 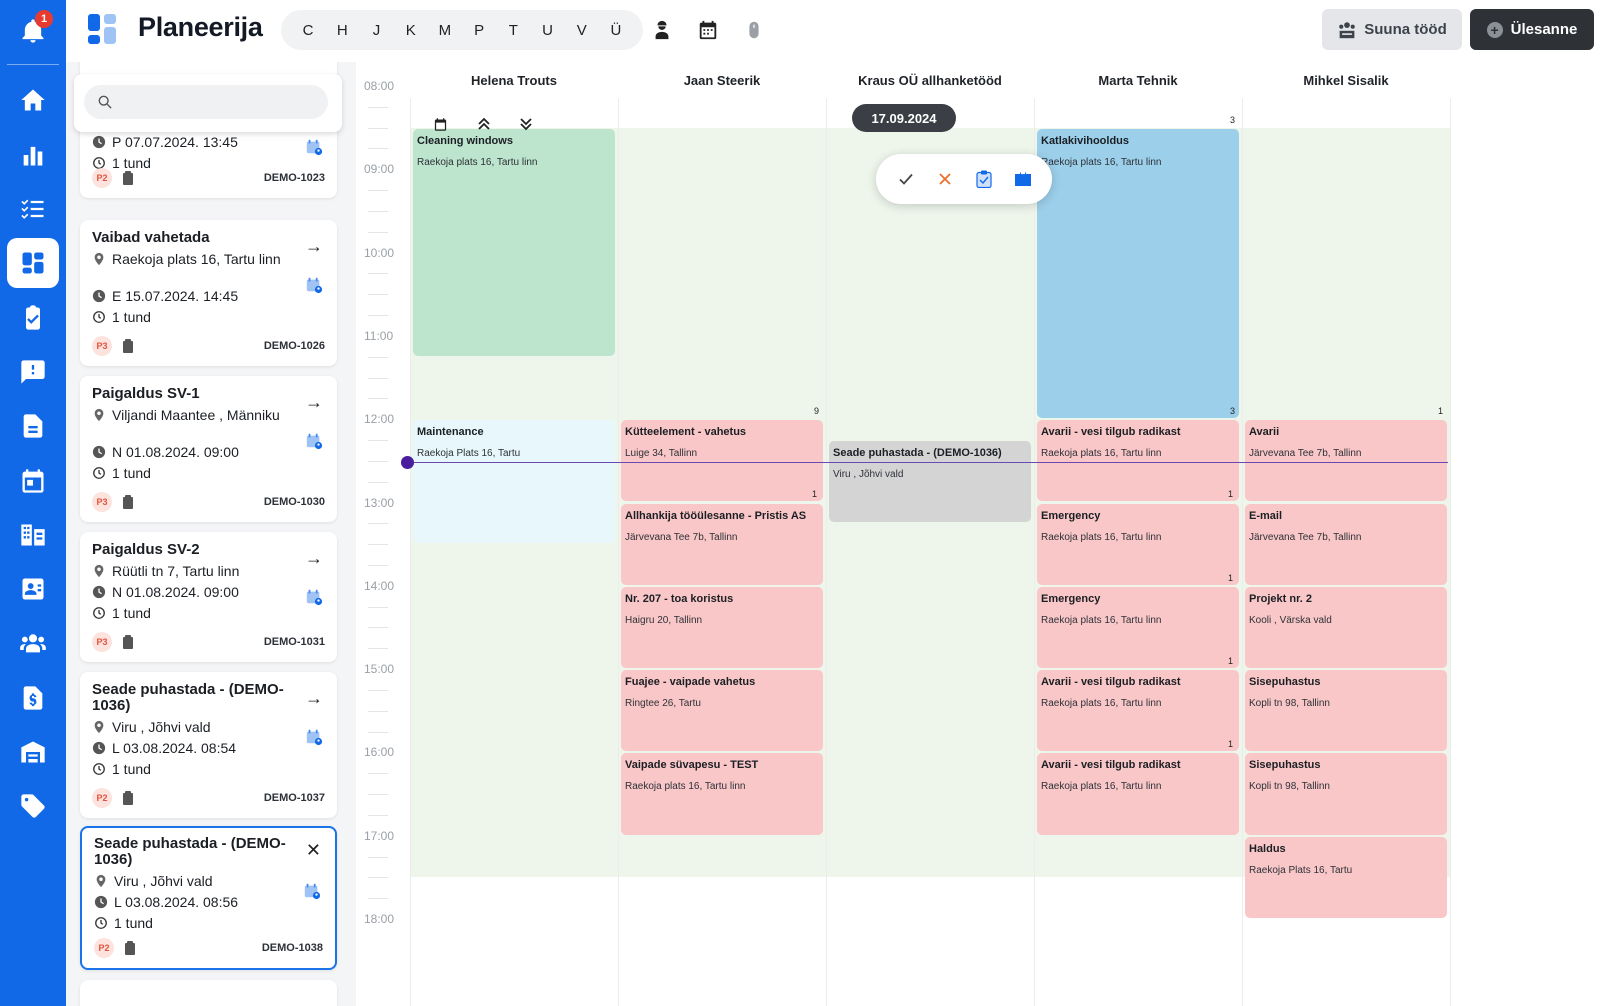 What do you see at coordinates (33, 752) in the screenshot?
I see `nav-warehouse` at bounding box center [33, 752].